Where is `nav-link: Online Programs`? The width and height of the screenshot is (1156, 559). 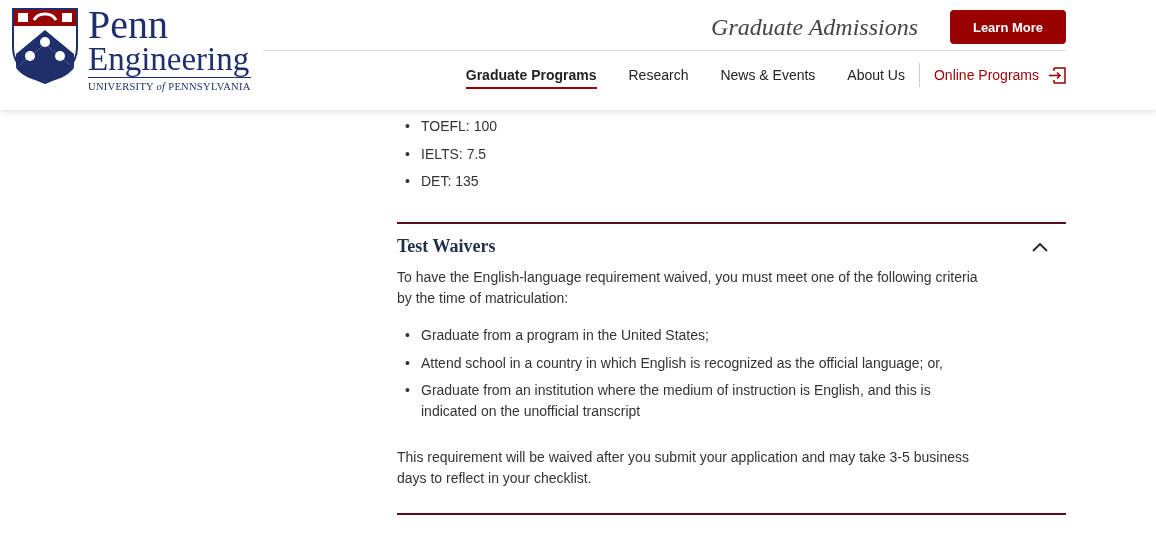 nav-link: Online Programs is located at coordinates (992, 75).